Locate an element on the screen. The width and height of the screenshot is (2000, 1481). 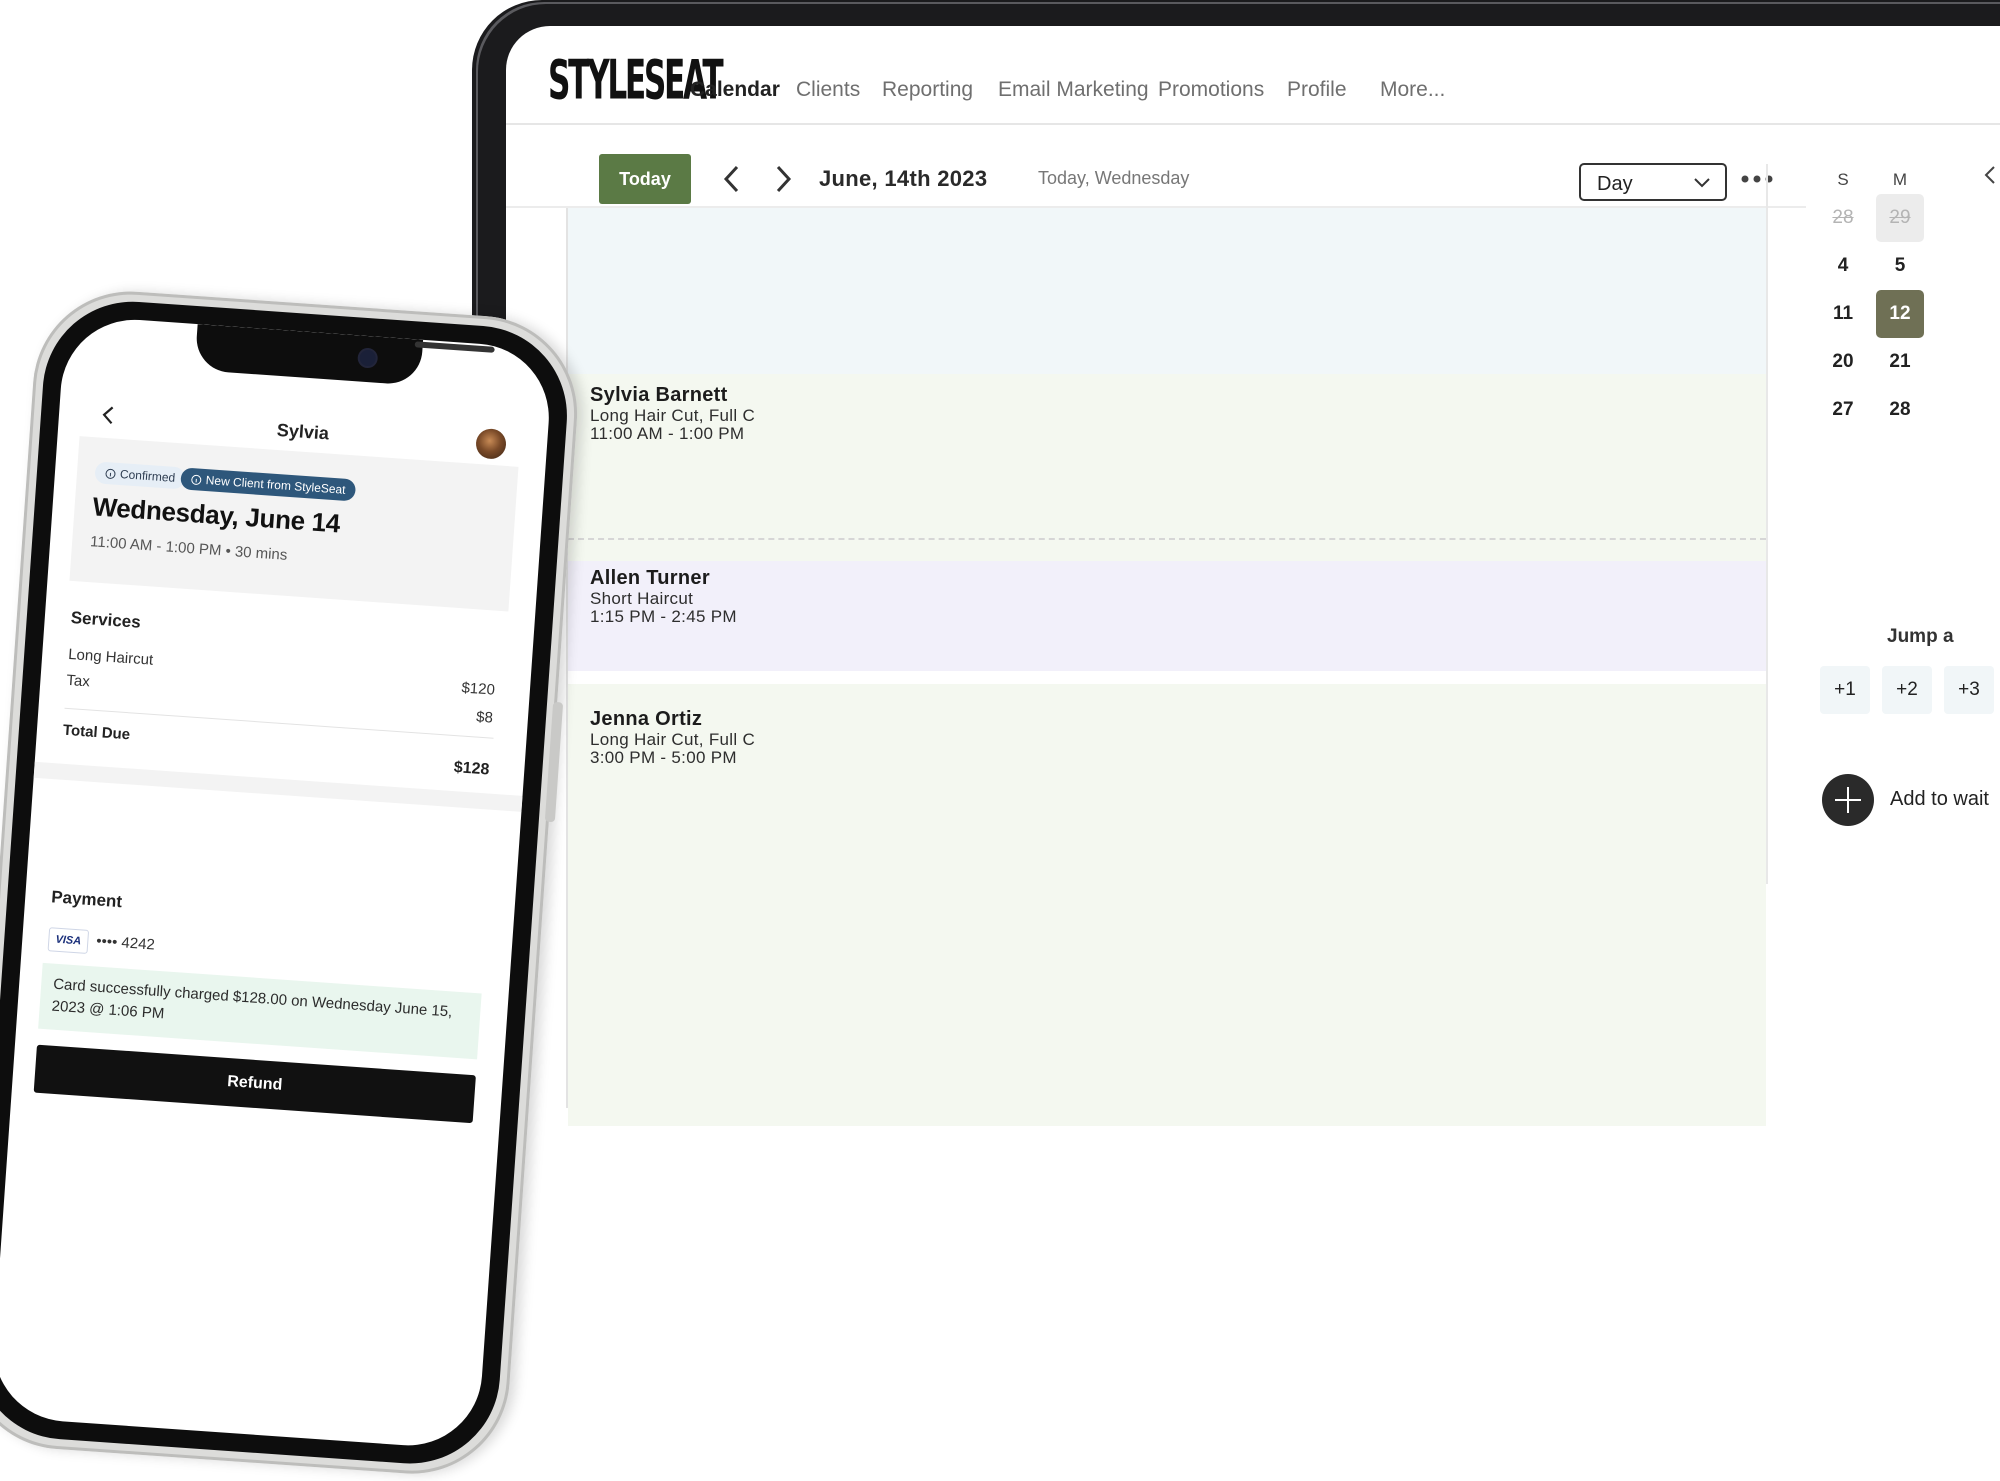
previous-day-button is located at coordinates (733, 179).